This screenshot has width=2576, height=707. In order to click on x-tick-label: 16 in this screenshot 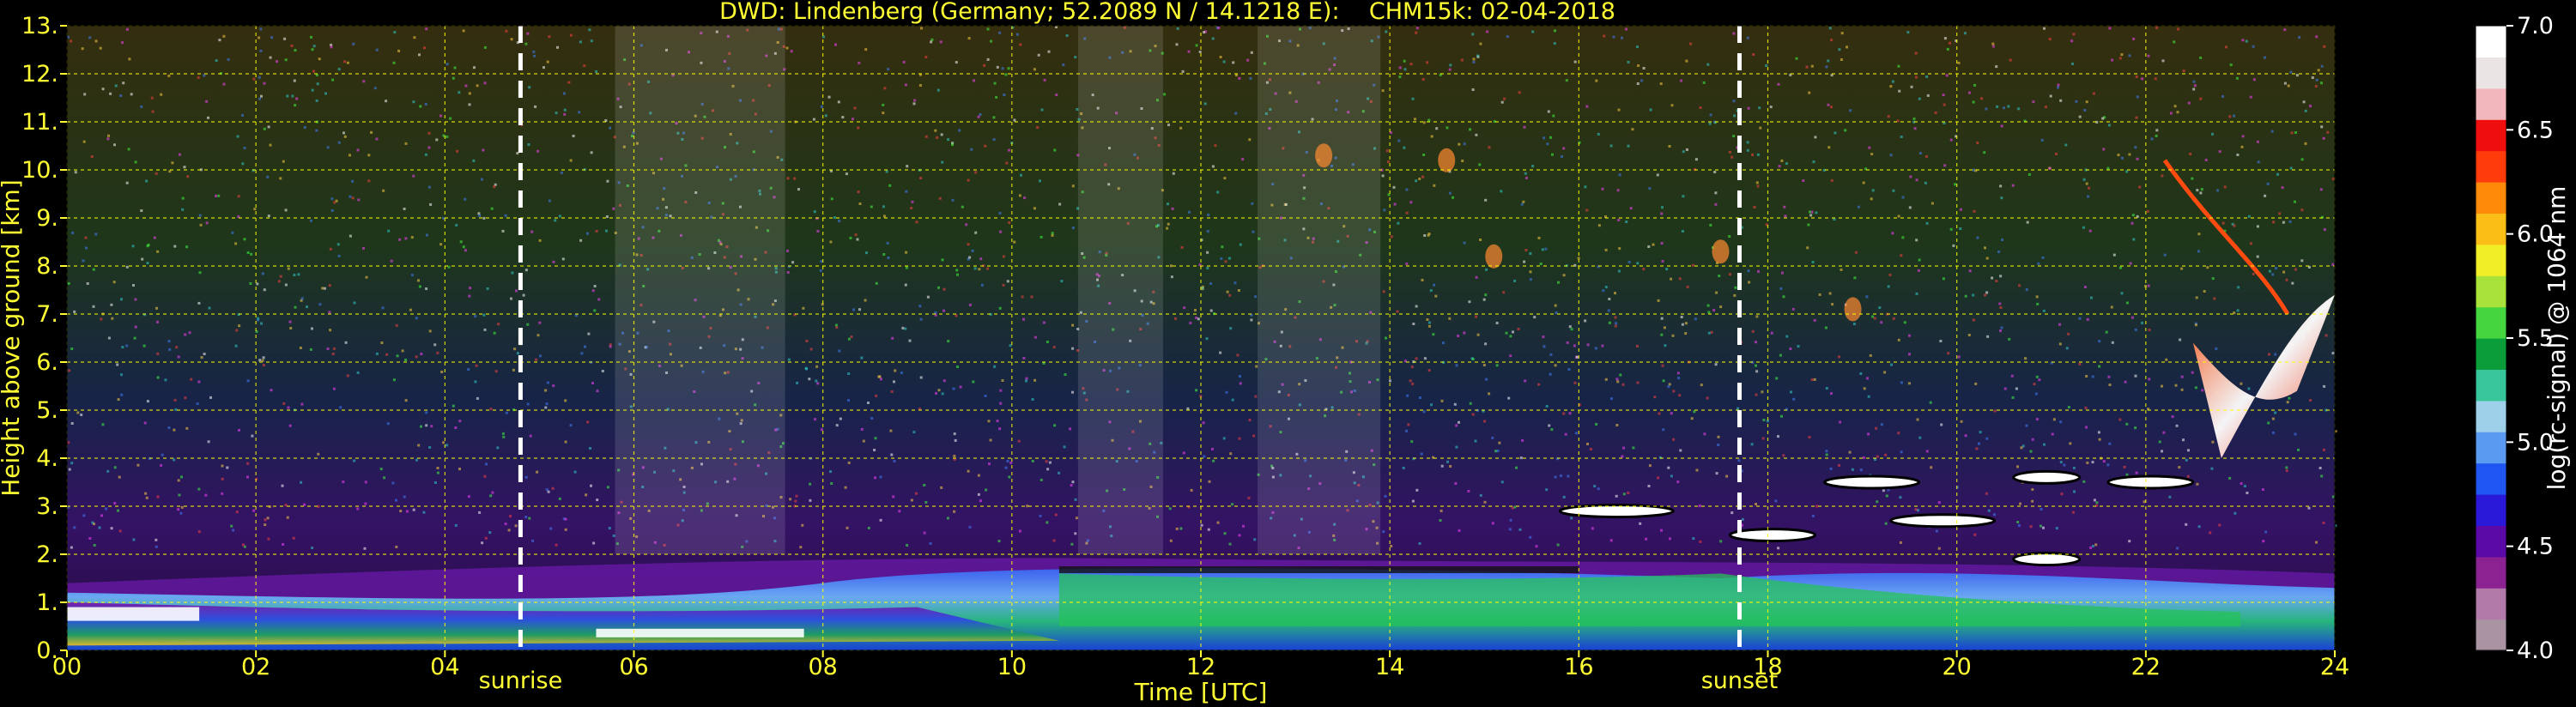, I will do `click(1578, 667)`.